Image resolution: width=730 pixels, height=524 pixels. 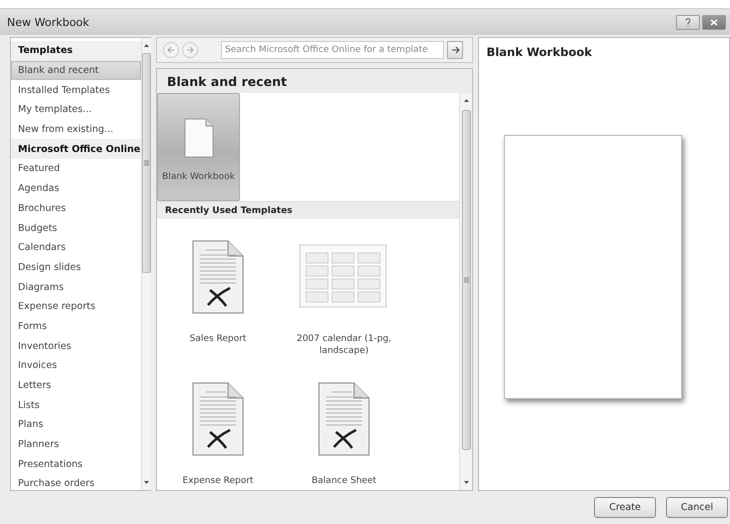 What do you see at coordinates (76, 366) in the screenshot?
I see `category-item: Invoices` at bounding box center [76, 366].